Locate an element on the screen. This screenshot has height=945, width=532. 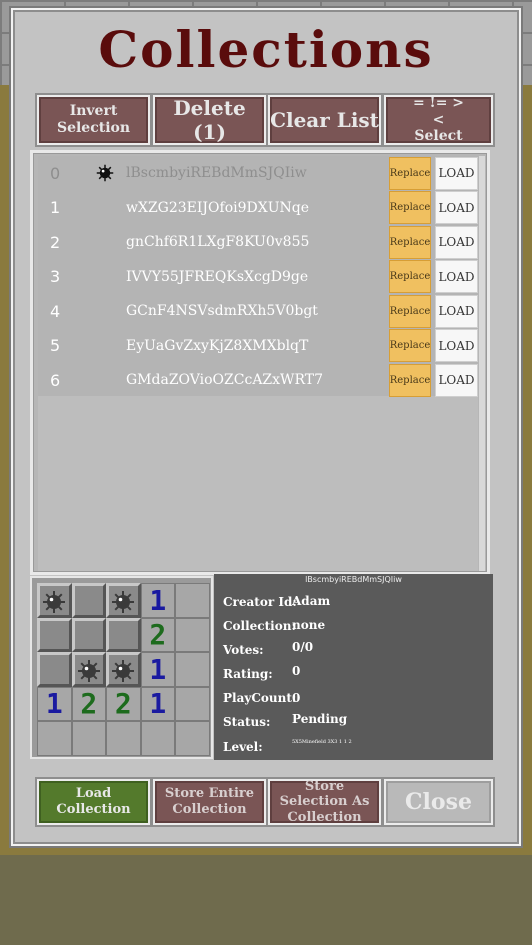
collection-label: Collection: is located at coordinates (259, 626).